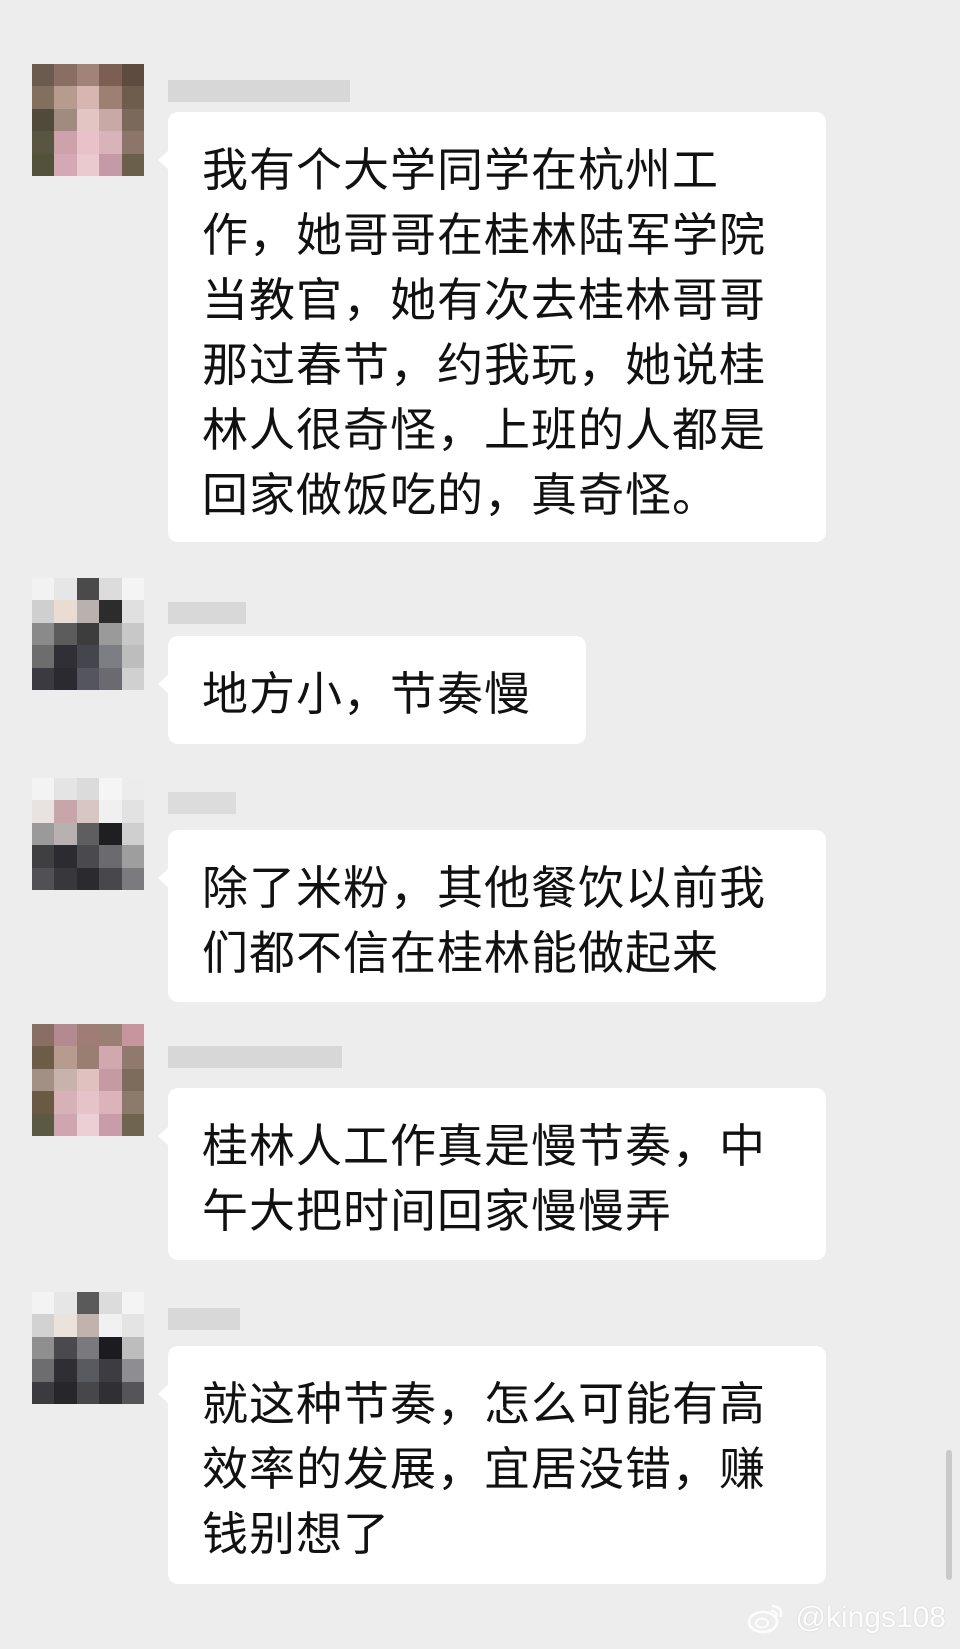 Image resolution: width=960 pixels, height=1649 pixels. Describe the element at coordinates (765, 1619) in the screenshot. I see `weibo-icon` at that location.